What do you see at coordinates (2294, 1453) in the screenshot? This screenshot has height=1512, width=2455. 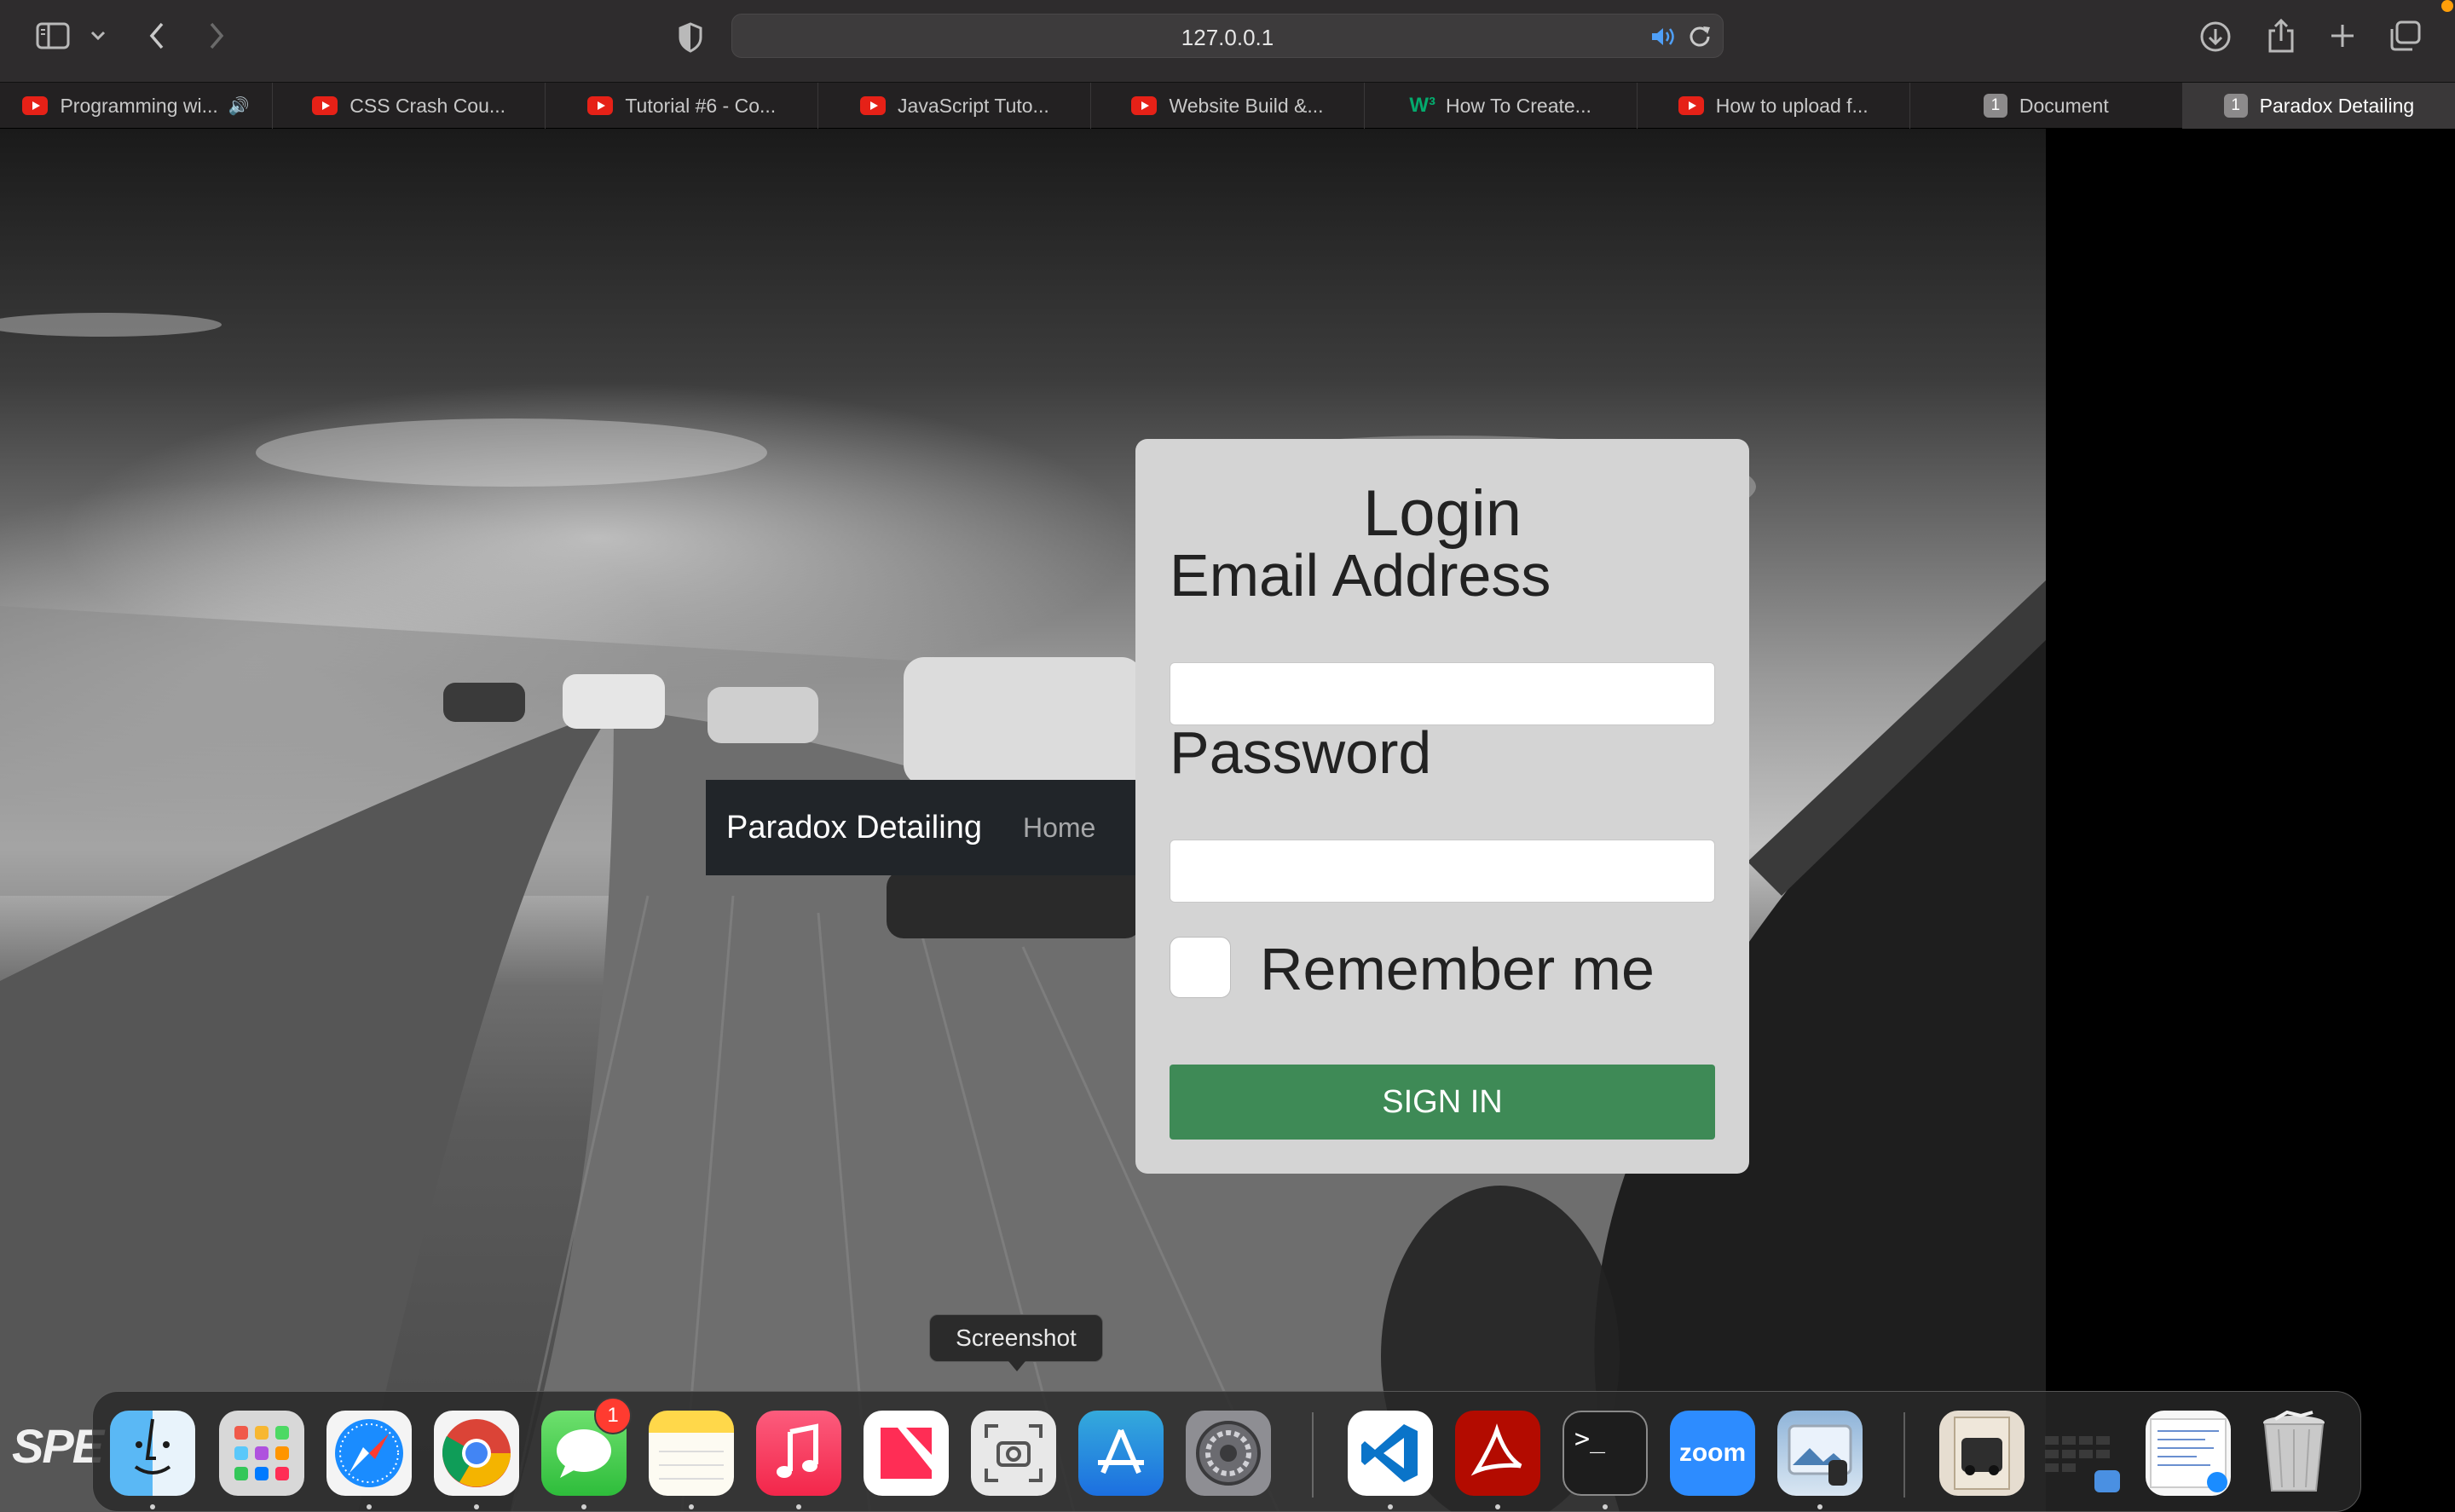 I see `trash-icon` at bounding box center [2294, 1453].